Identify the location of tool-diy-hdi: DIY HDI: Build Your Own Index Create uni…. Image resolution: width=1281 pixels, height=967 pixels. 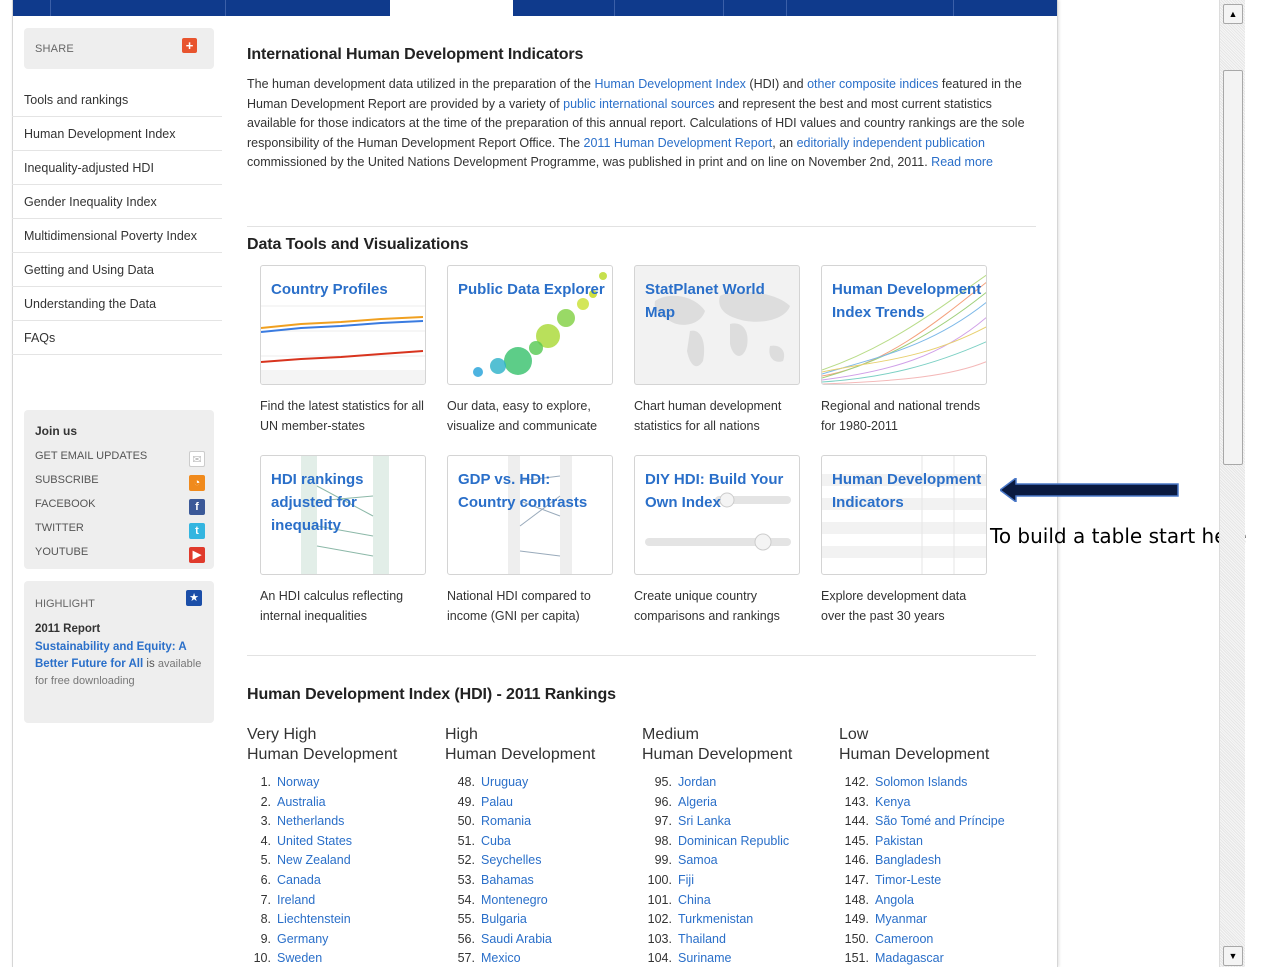
(717, 540).